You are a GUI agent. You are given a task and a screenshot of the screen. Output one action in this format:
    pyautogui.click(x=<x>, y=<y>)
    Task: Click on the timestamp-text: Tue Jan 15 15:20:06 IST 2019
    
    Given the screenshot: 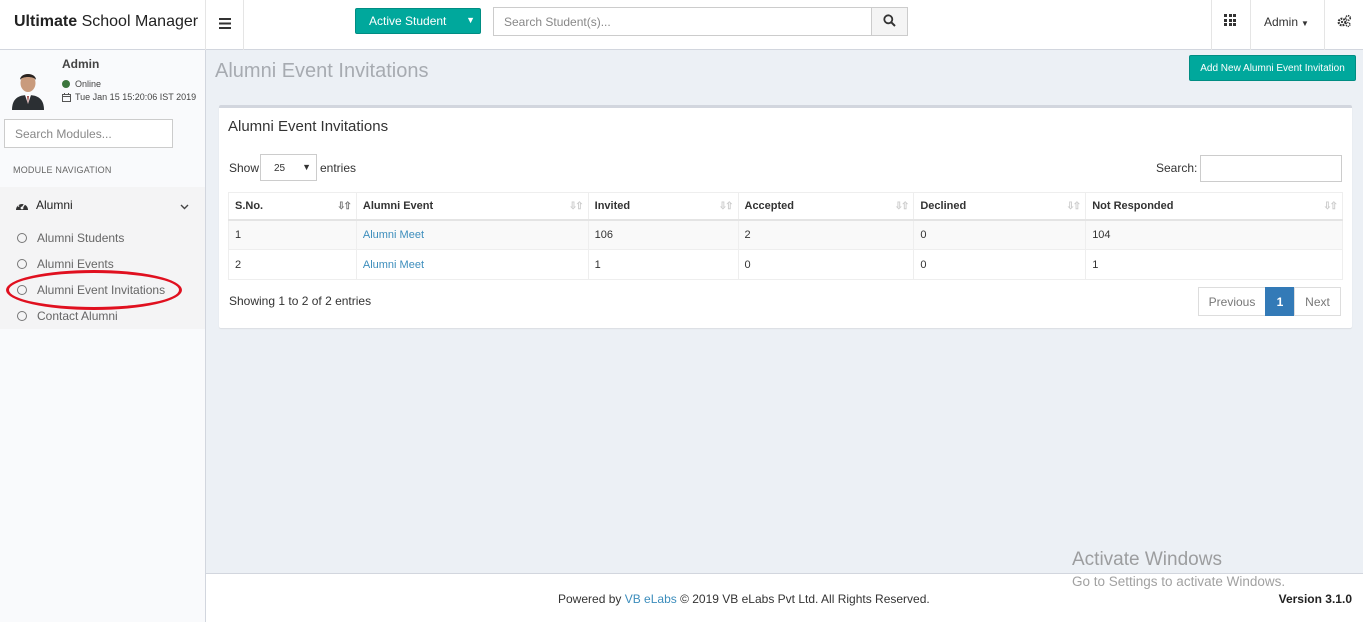 What is the action you would take?
    pyautogui.click(x=136, y=97)
    